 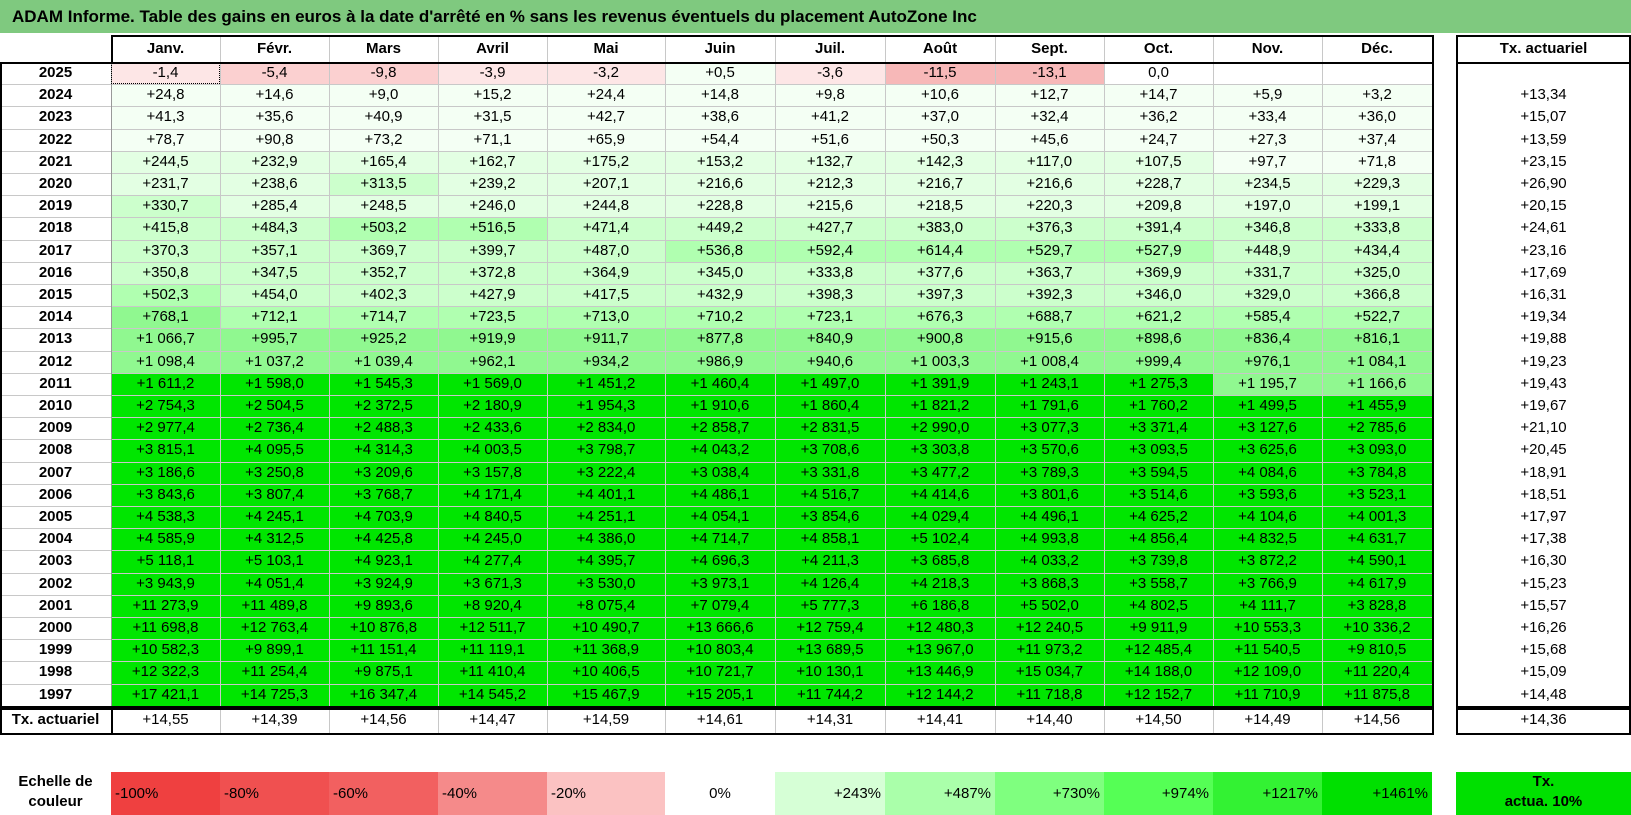 What do you see at coordinates (55, 561) in the screenshot?
I see `row-year-label: 2003` at bounding box center [55, 561].